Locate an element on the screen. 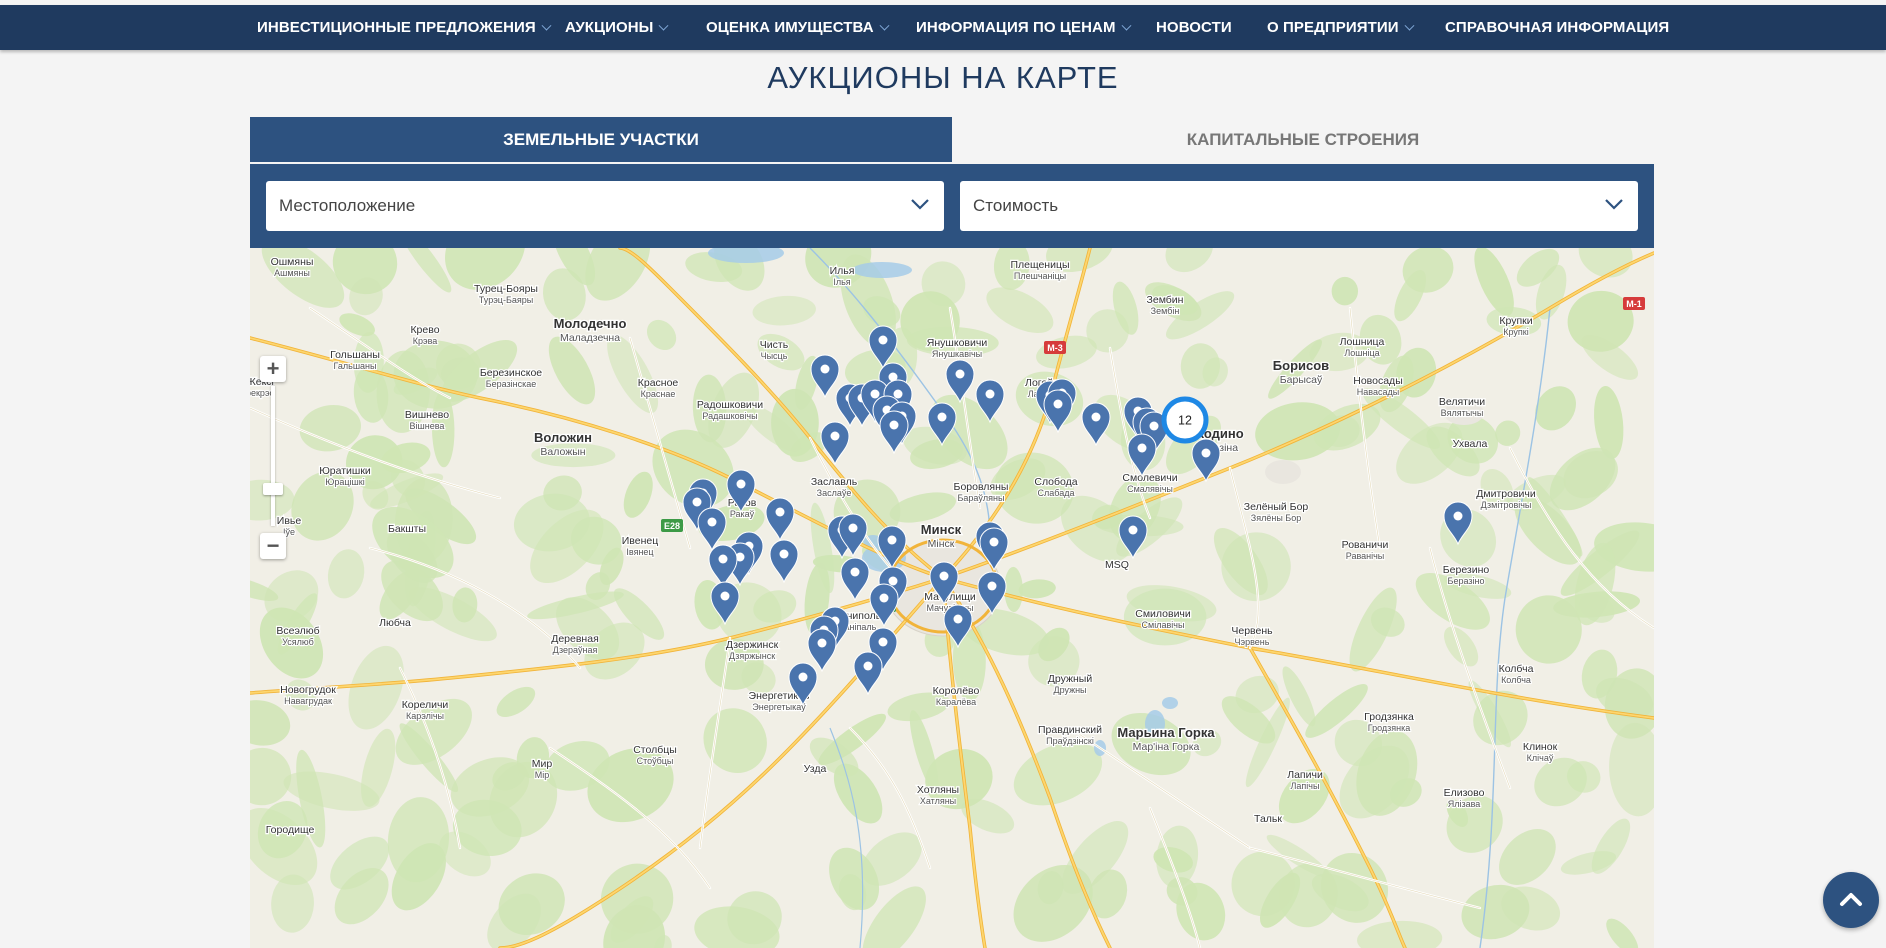 The height and width of the screenshot is (948, 1886). nav-news: НОВОСТИ is located at coordinates (1194, 27).